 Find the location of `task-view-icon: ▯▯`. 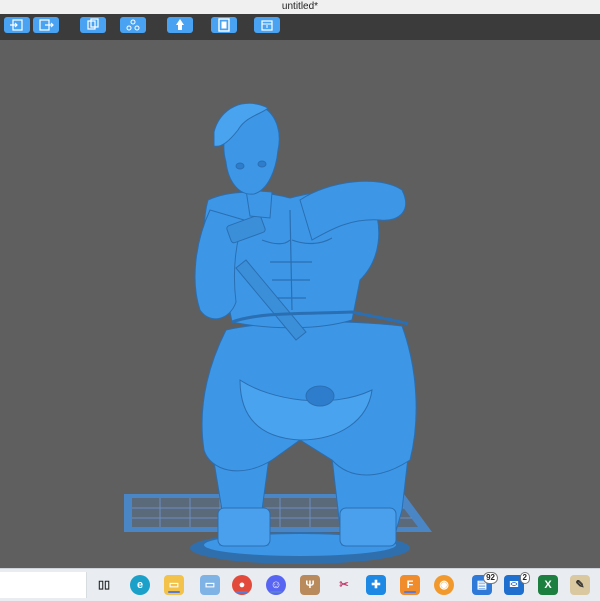

task-view-icon: ▯▯ is located at coordinates (104, 585).